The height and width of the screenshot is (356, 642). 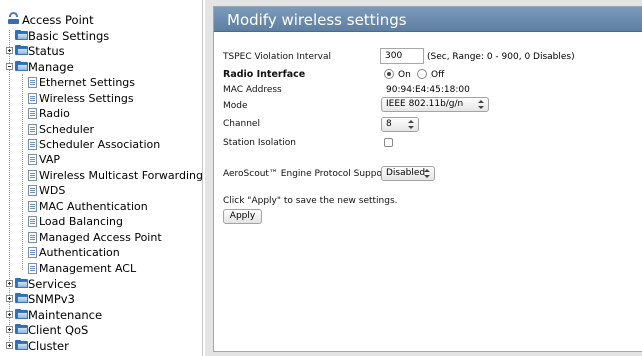 I want to click on radio-interface-label: Radio Interface, so click(x=264, y=74).